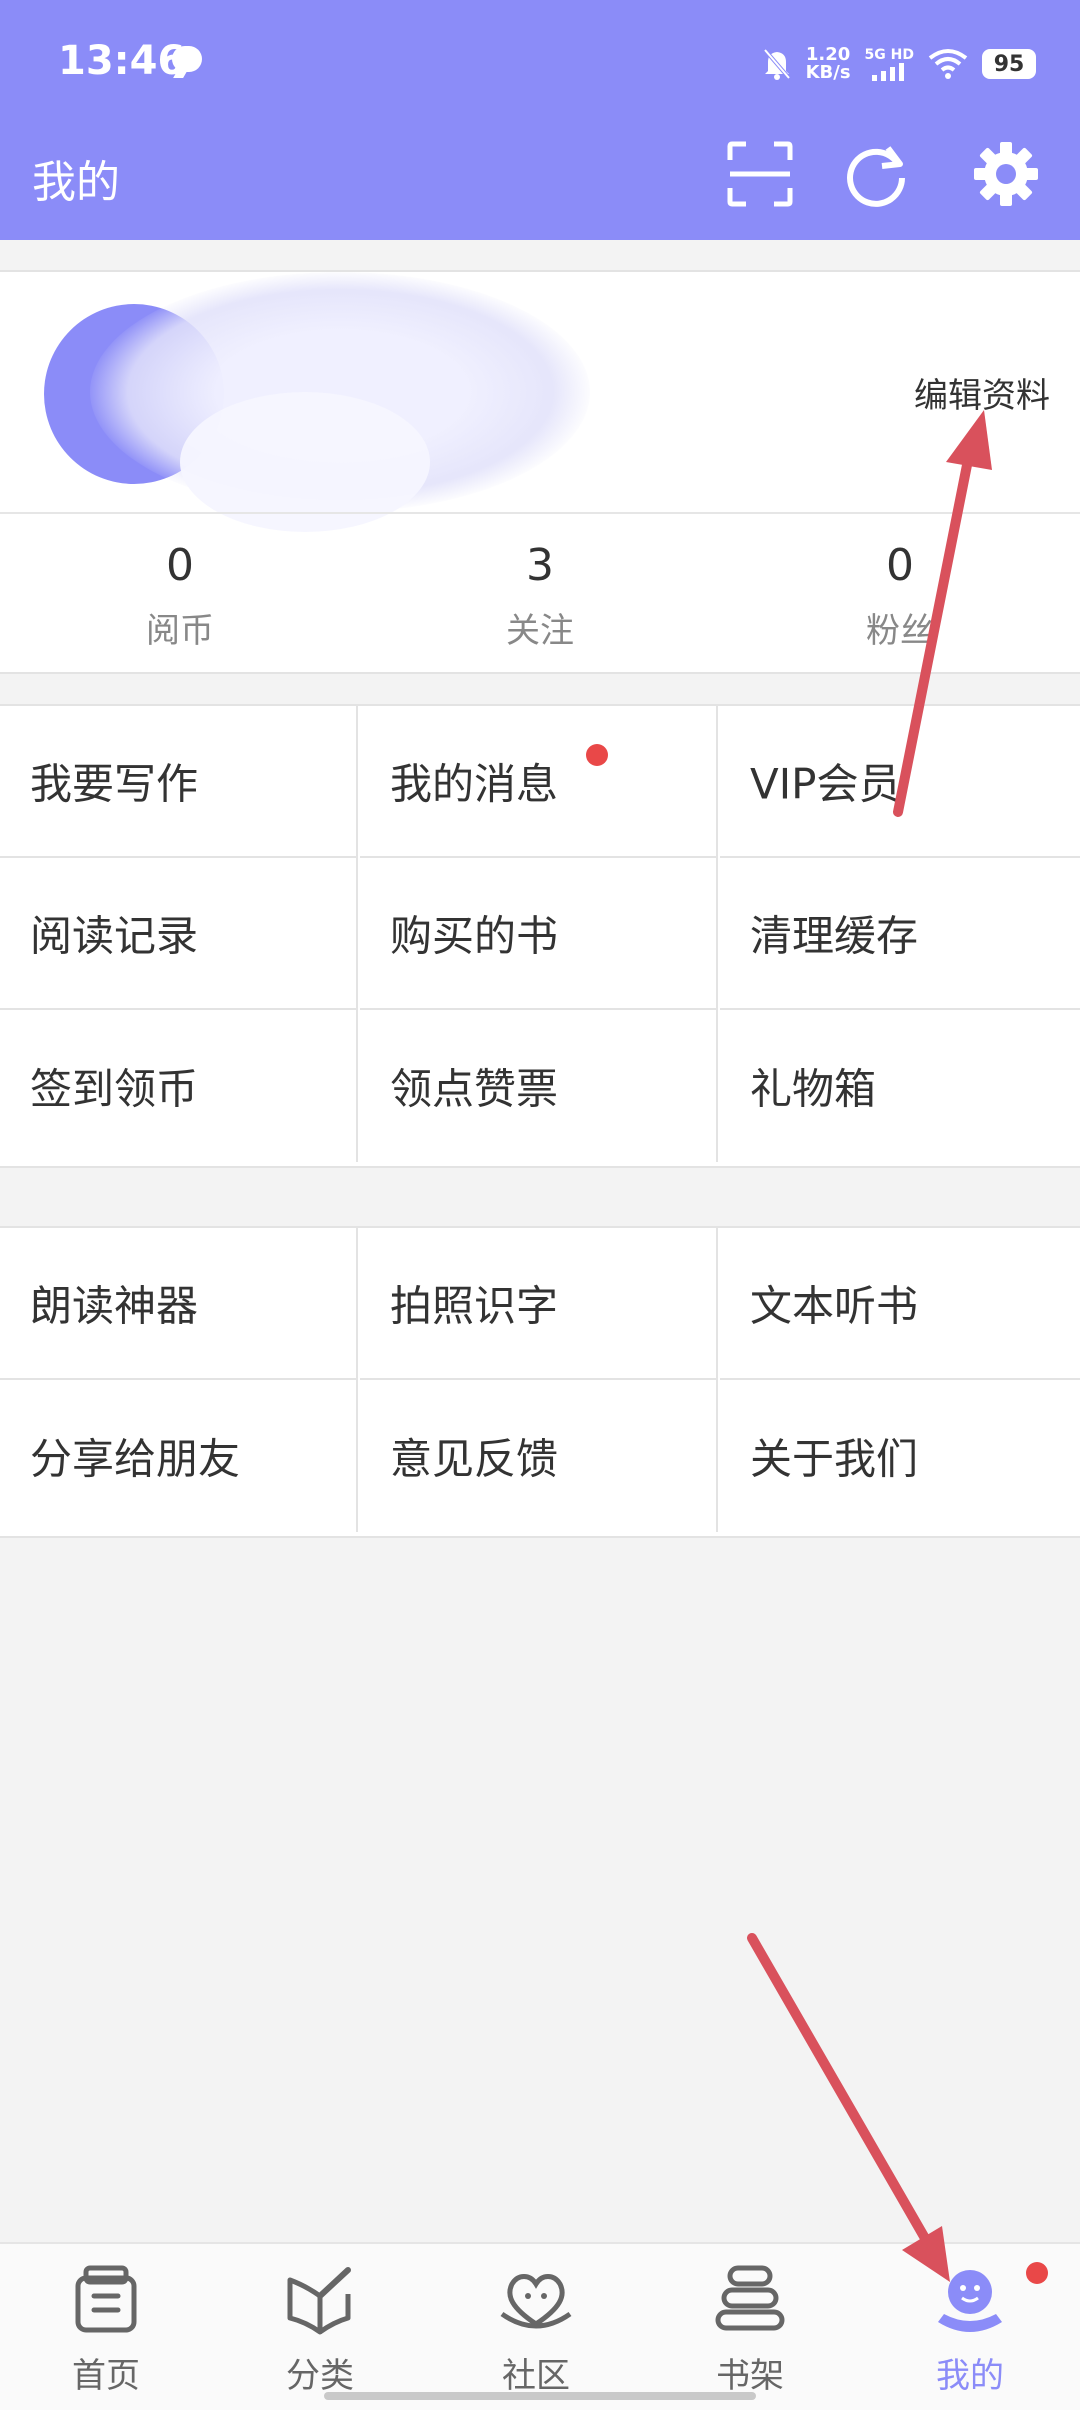  What do you see at coordinates (834, 1306) in the screenshot?
I see `menu-item-label: 文本听书` at bounding box center [834, 1306].